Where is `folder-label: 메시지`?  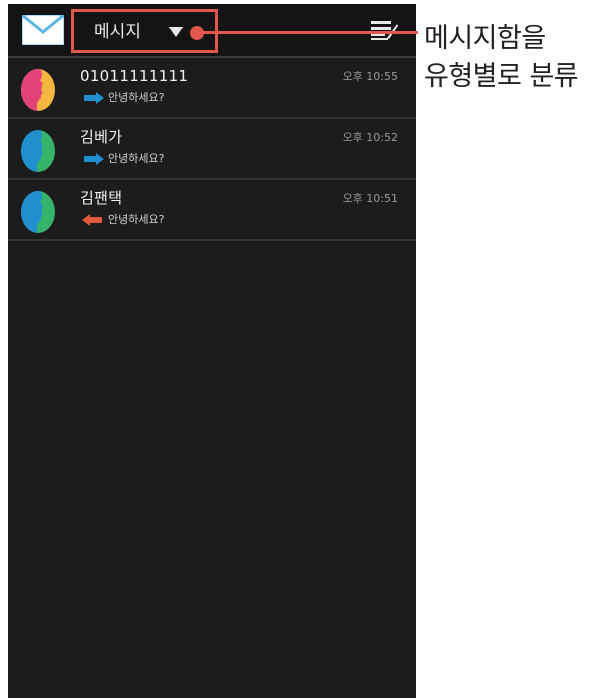 folder-label: 메시지 is located at coordinates (117, 32).